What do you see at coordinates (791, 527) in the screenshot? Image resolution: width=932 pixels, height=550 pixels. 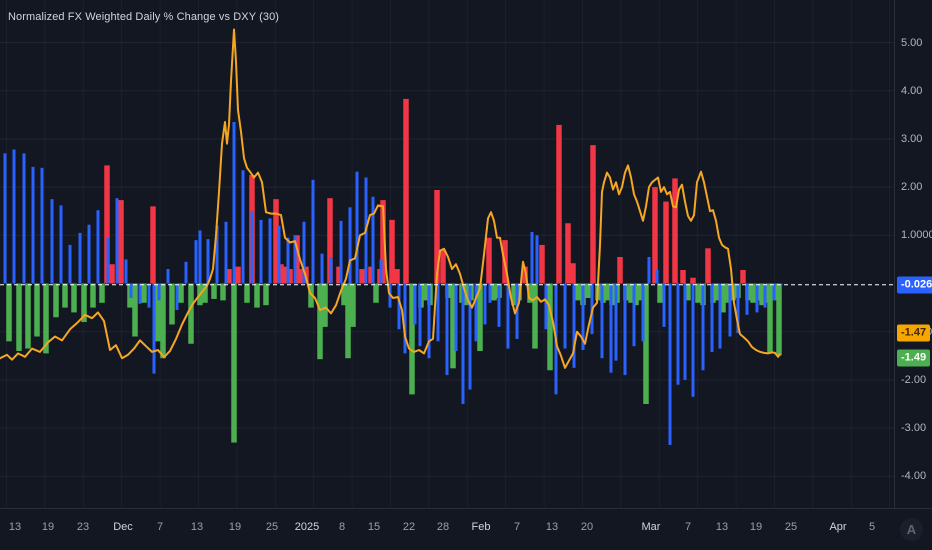 I see `time-axis-label: 25` at bounding box center [791, 527].